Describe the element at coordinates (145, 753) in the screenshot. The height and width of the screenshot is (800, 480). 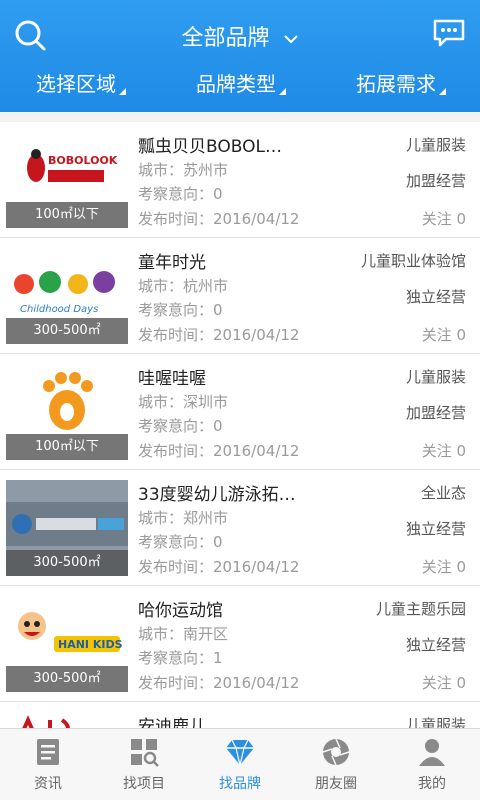
I see `grid-search-icon` at that location.